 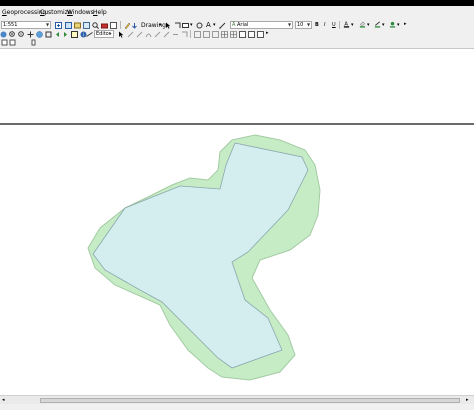 I want to click on pan-icon, so click(x=30, y=34).